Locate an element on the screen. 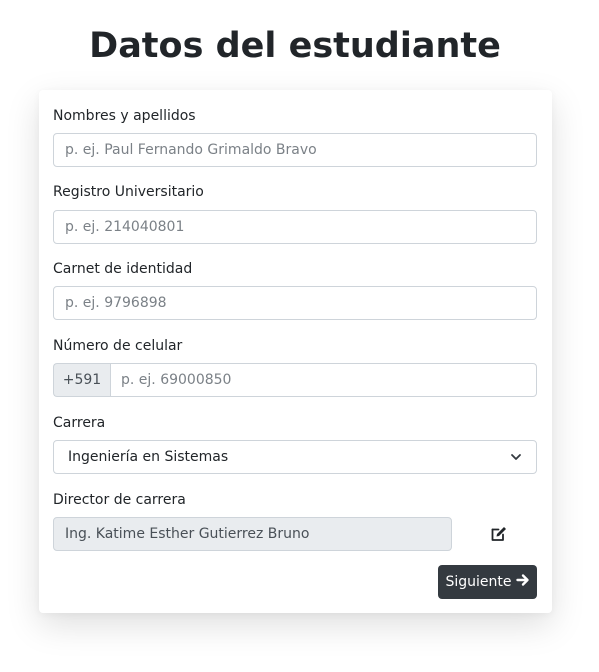 Image resolution: width=599 pixels, height=672 pixels. university-registry-label: Registro Universitario is located at coordinates (128, 192).